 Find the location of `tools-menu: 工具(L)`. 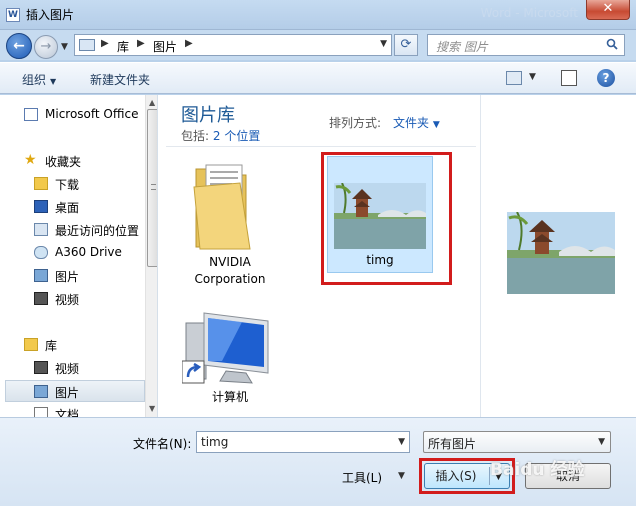

tools-menu: 工具(L) is located at coordinates (362, 477).